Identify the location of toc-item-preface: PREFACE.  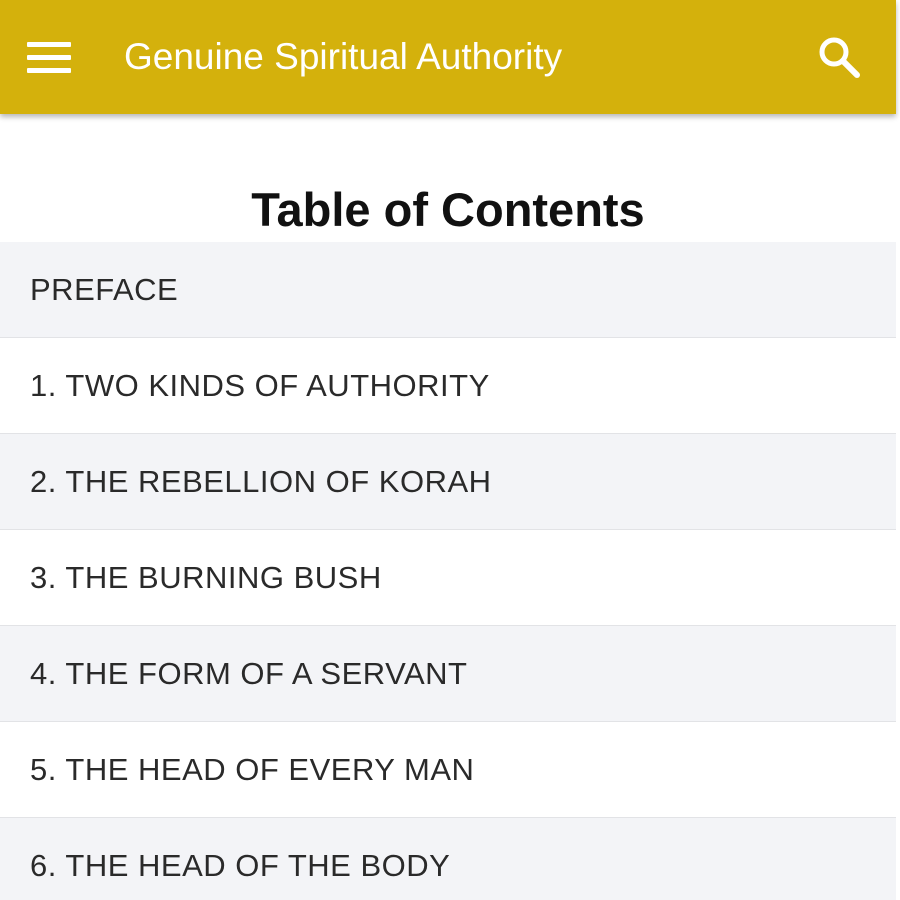
(448, 290).